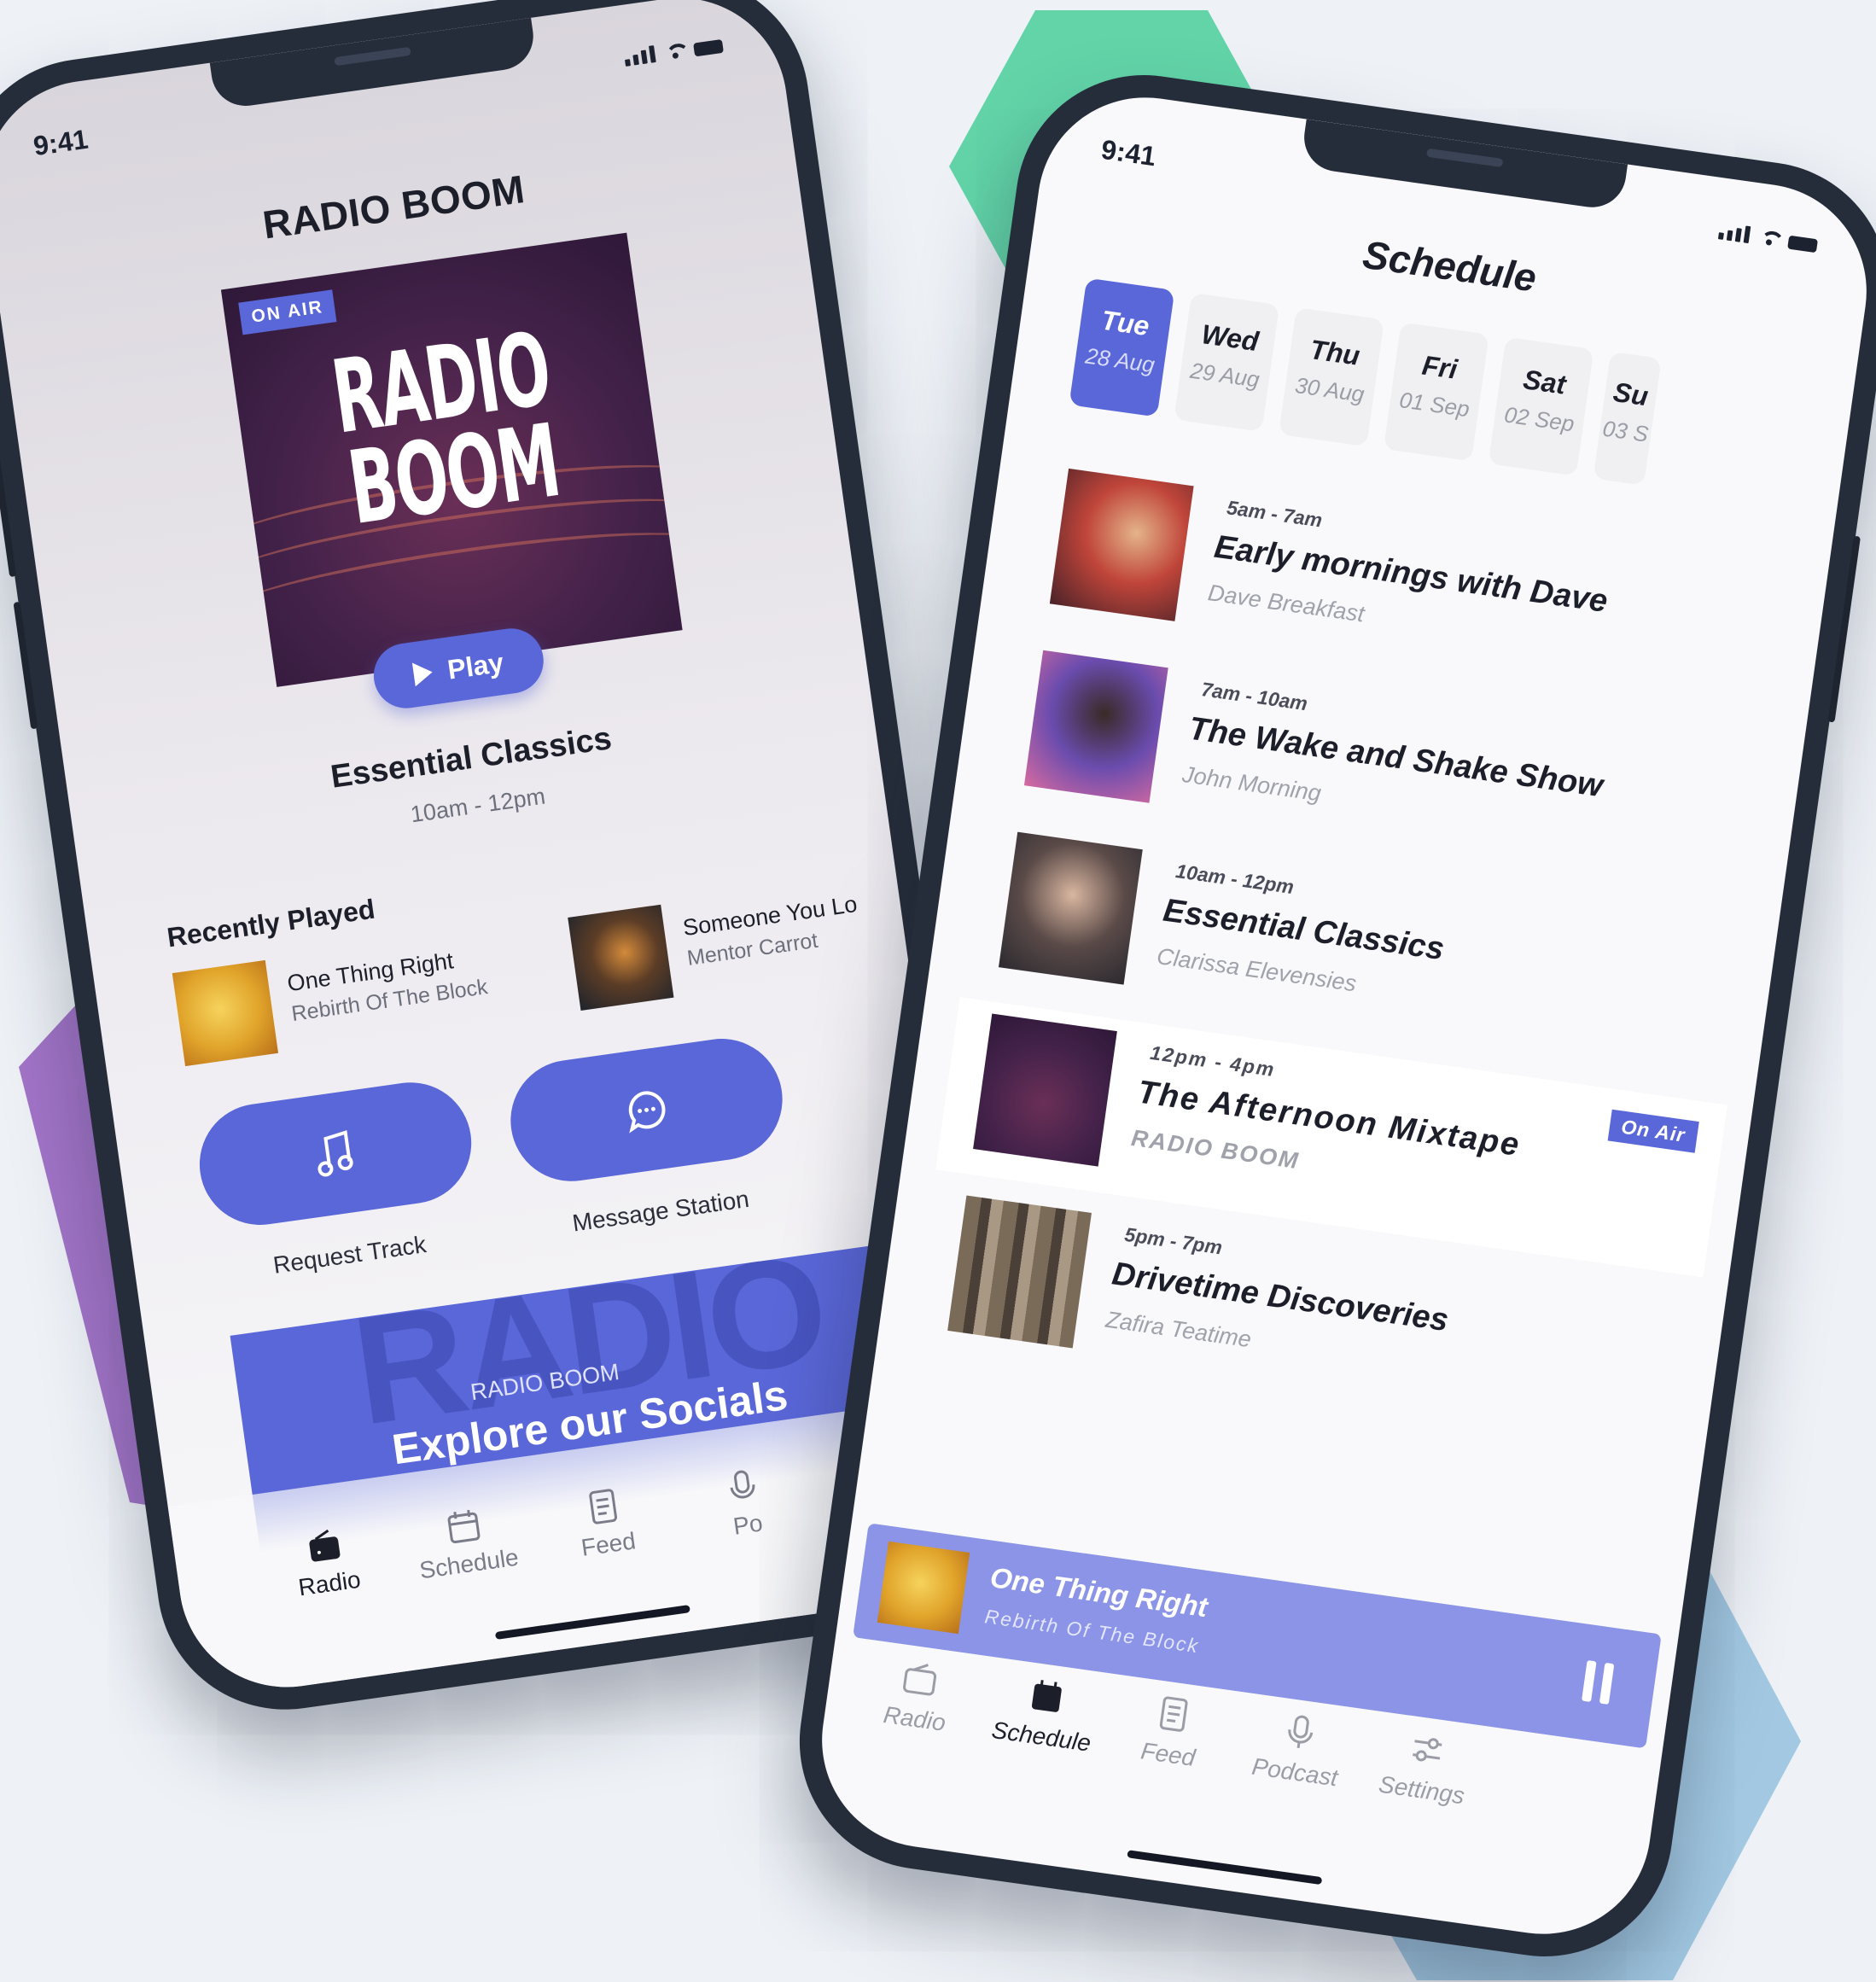 The height and width of the screenshot is (1982, 1876). I want to click on request-track-label: Request Track, so click(349, 1255).